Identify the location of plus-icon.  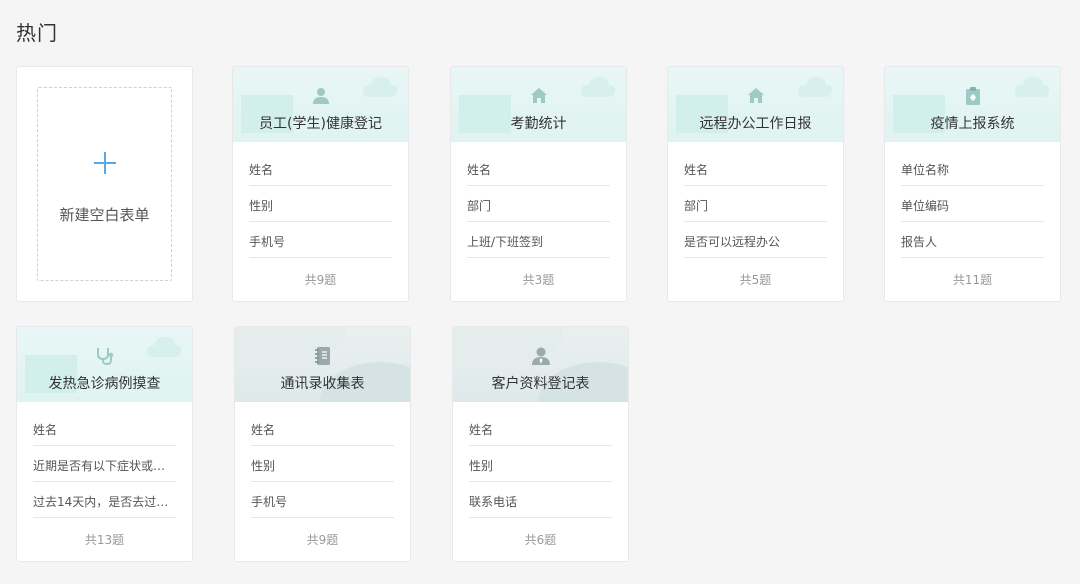
(104, 163).